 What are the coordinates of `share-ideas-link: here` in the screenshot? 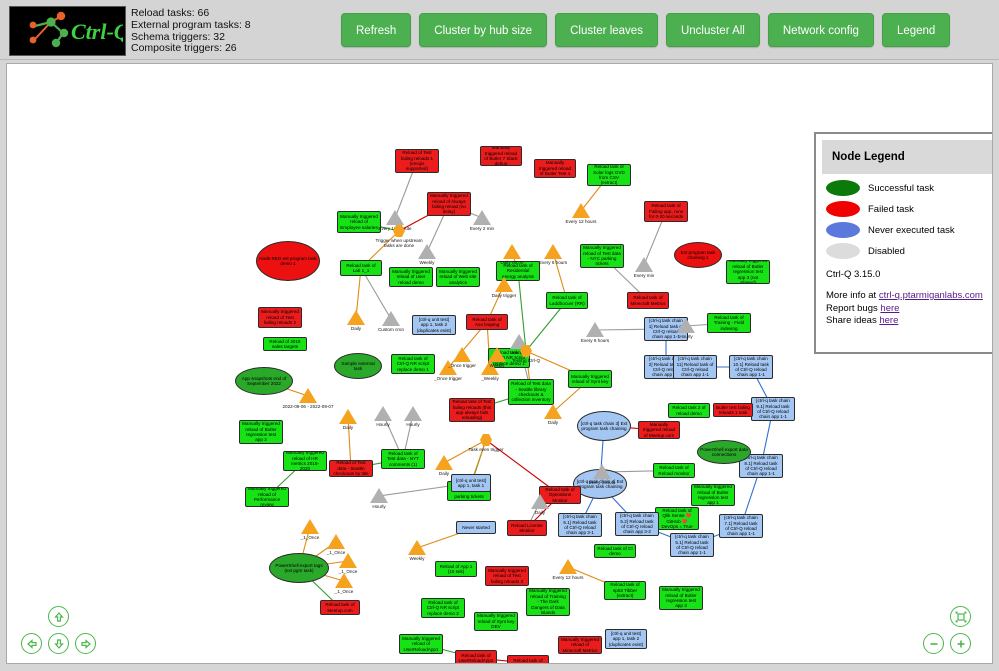 It's located at (888, 320).